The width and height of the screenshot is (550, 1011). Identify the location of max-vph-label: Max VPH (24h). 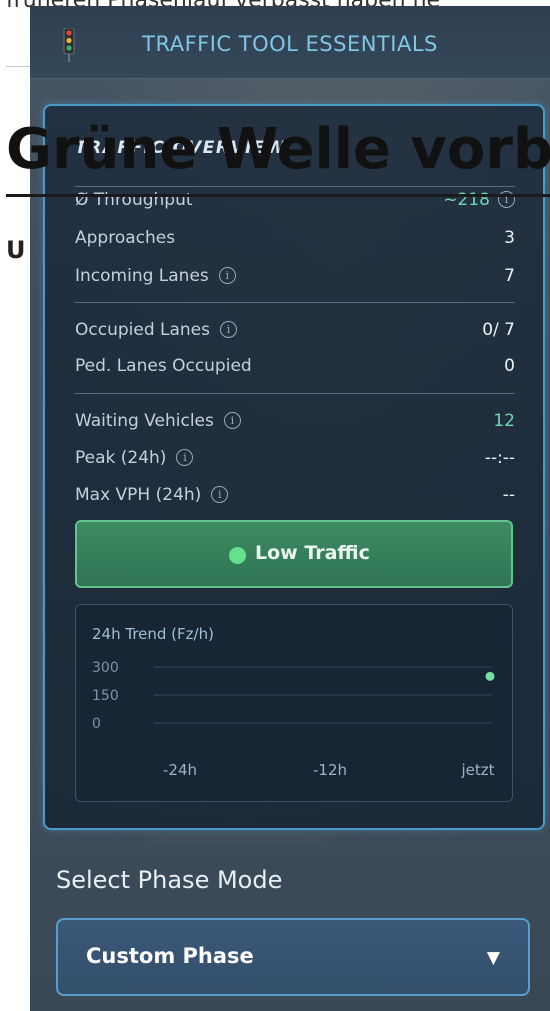
(138, 495).